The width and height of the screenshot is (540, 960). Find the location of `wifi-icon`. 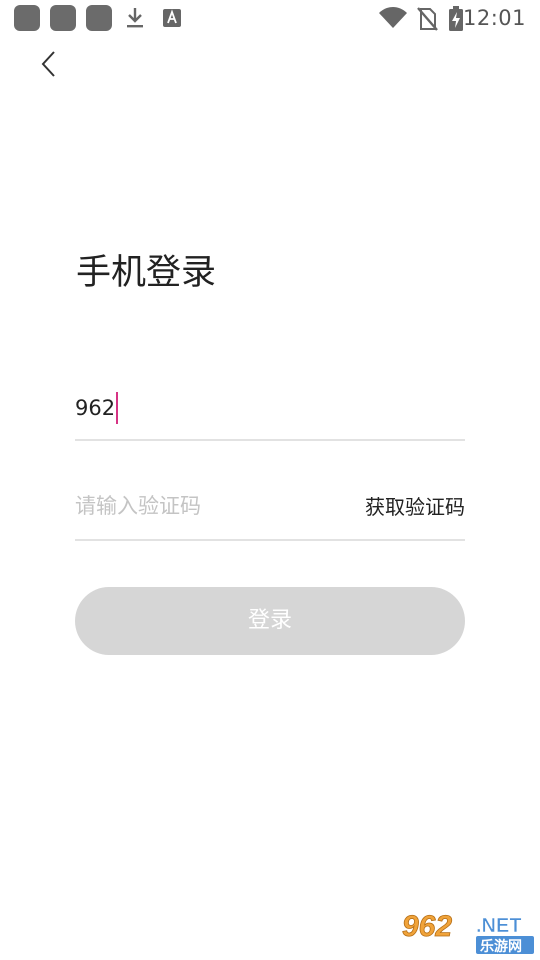

wifi-icon is located at coordinates (393, 17).